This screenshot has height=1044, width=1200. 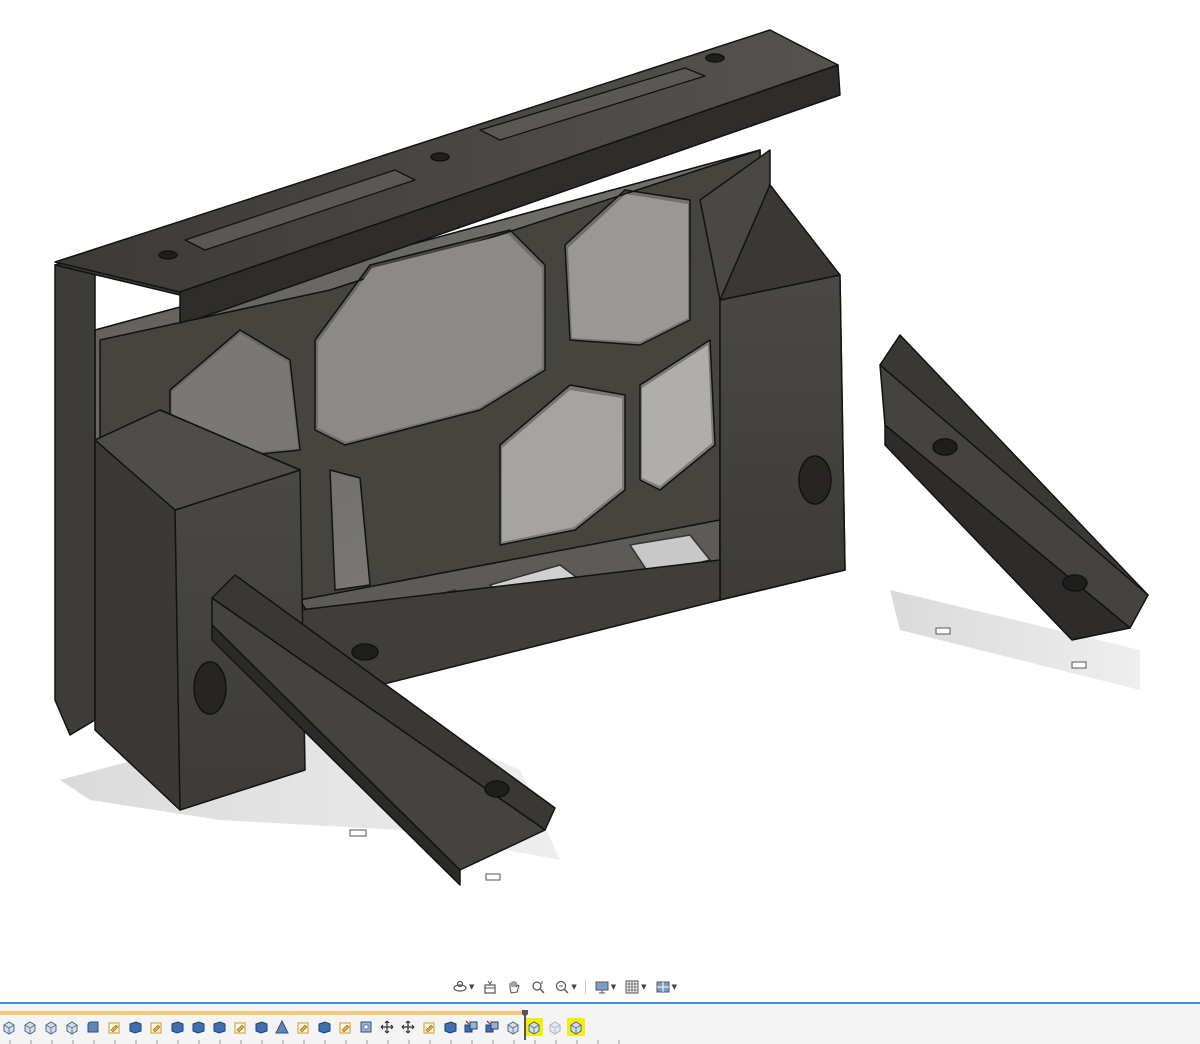 What do you see at coordinates (600, 1023) in the screenshot?
I see `timeline` at bounding box center [600, 1023].